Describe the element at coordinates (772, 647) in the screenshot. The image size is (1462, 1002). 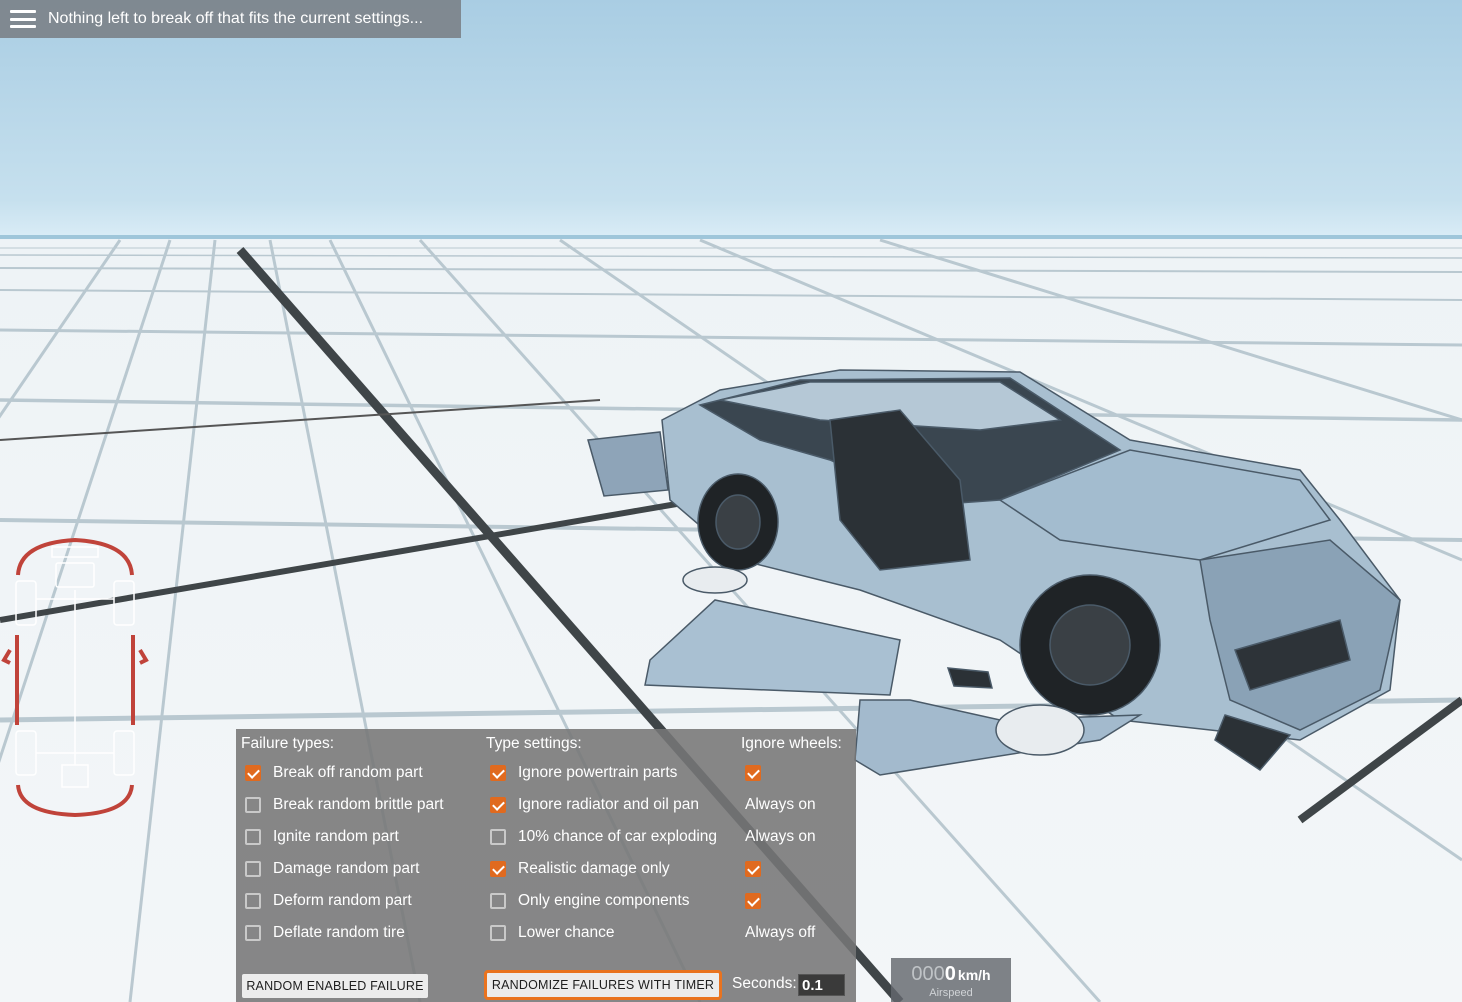
I see `detached-door` at that location.